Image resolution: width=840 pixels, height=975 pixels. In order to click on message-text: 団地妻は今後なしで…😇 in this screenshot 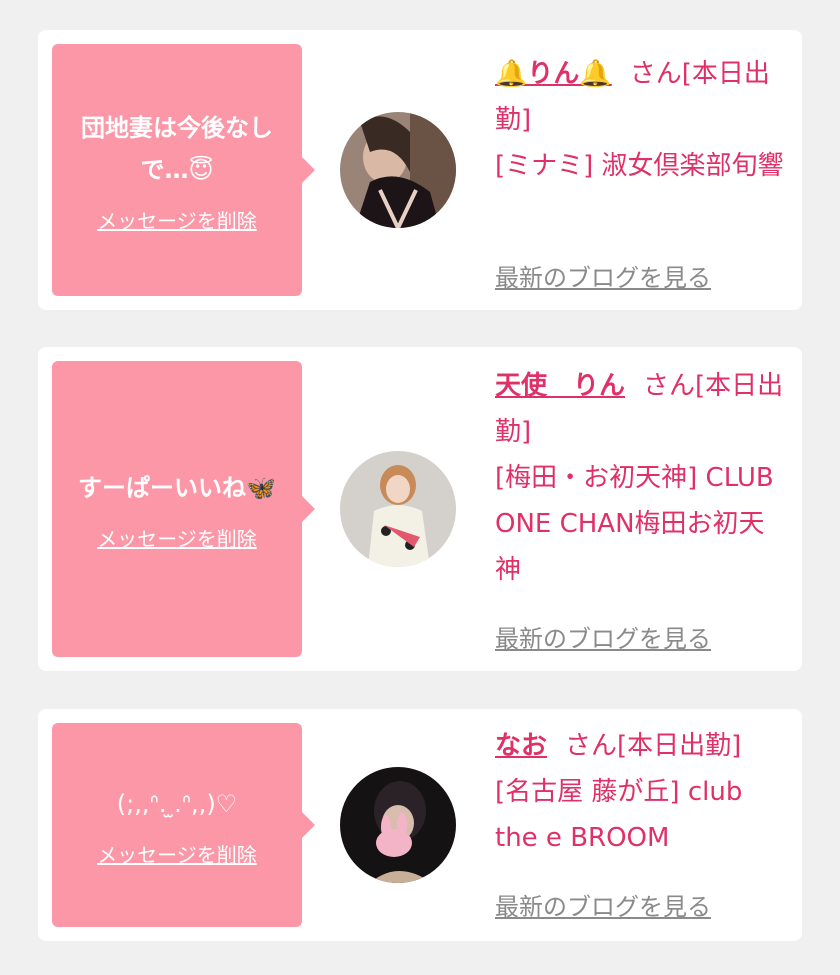, I will do `click(177, 148)`.